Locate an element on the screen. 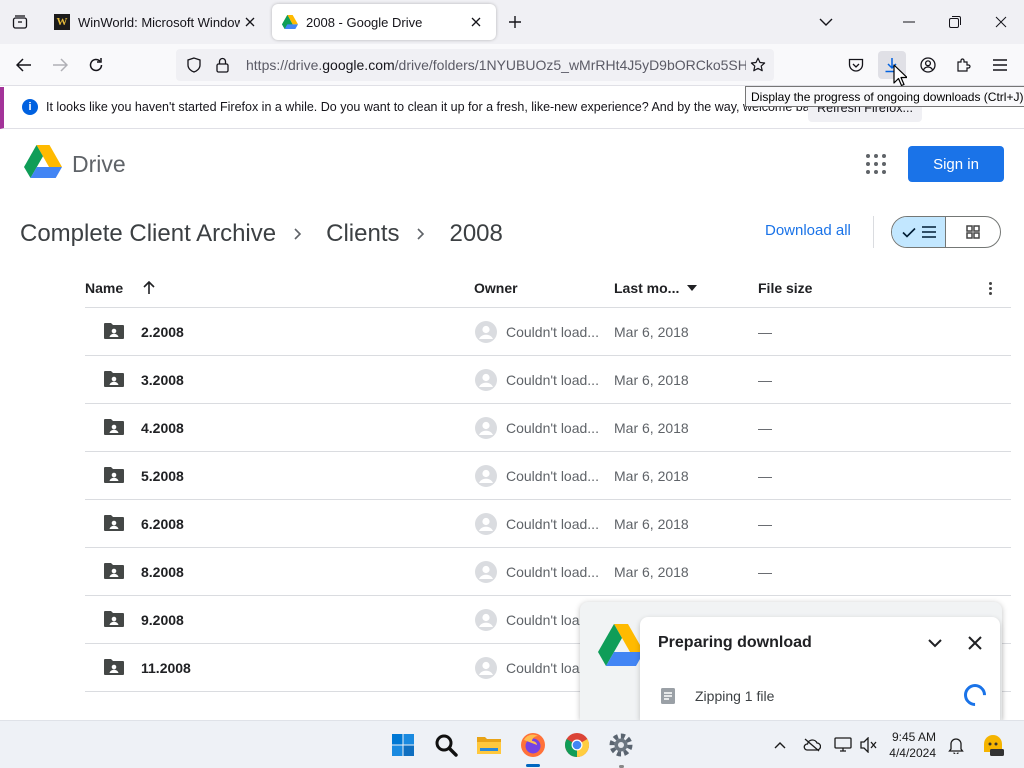 The width and height of the screenshot is (1024, 768). account-icon is located at coordinates (928, 65).